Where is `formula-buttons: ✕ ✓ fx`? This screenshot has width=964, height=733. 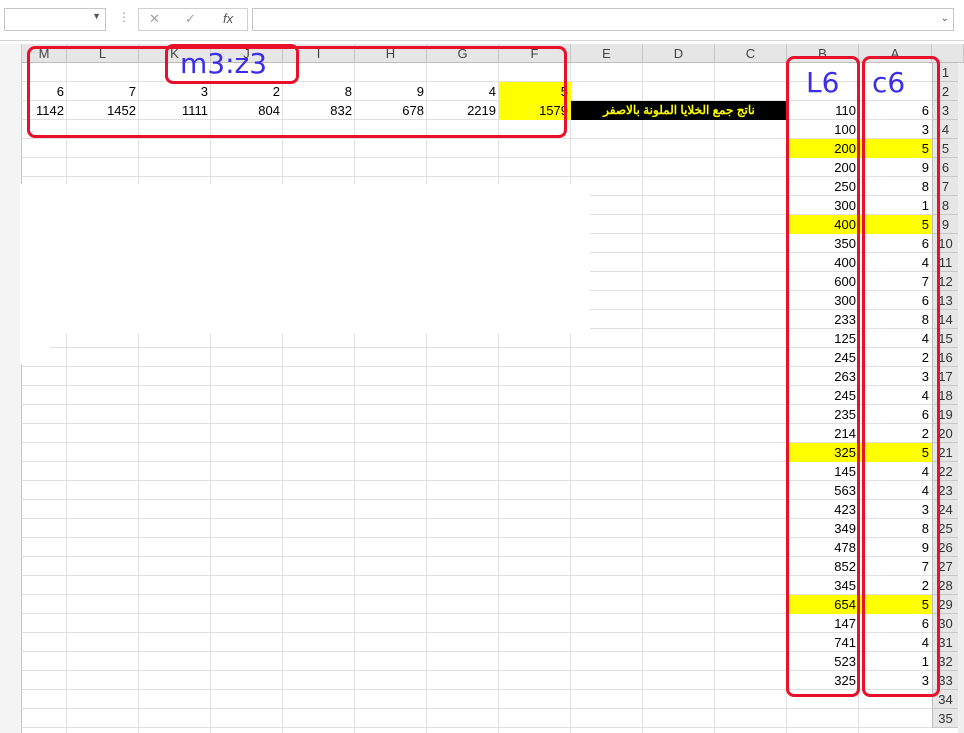
formula-buttons: ✕ ✓ fx is located at coordinates (193, 19).